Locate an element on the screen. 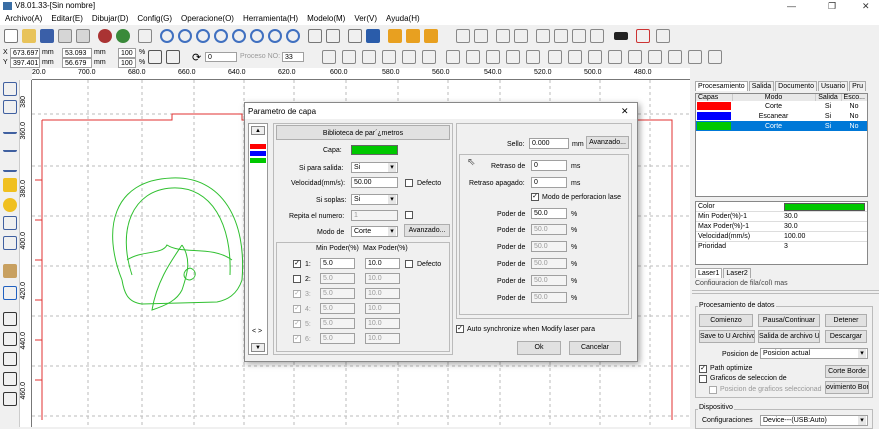  laser-head-icon is located at coordinates (621, 36).